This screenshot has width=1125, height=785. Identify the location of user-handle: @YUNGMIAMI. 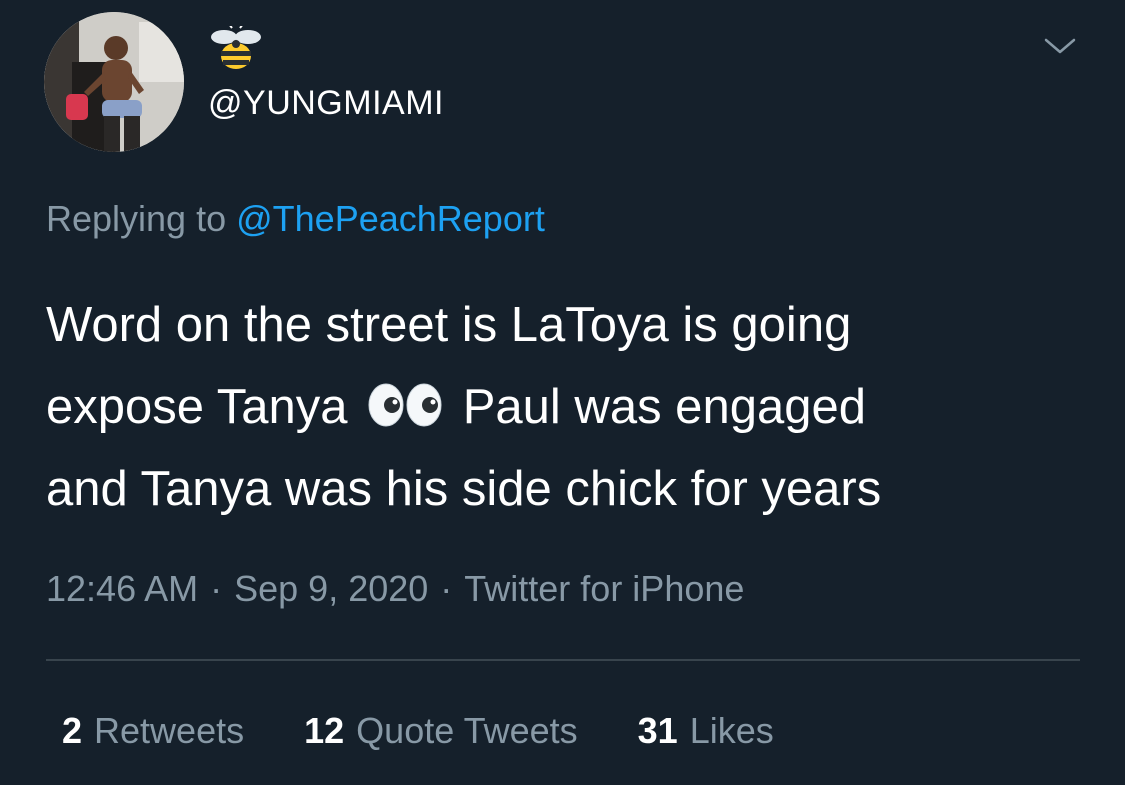
(326, 103).